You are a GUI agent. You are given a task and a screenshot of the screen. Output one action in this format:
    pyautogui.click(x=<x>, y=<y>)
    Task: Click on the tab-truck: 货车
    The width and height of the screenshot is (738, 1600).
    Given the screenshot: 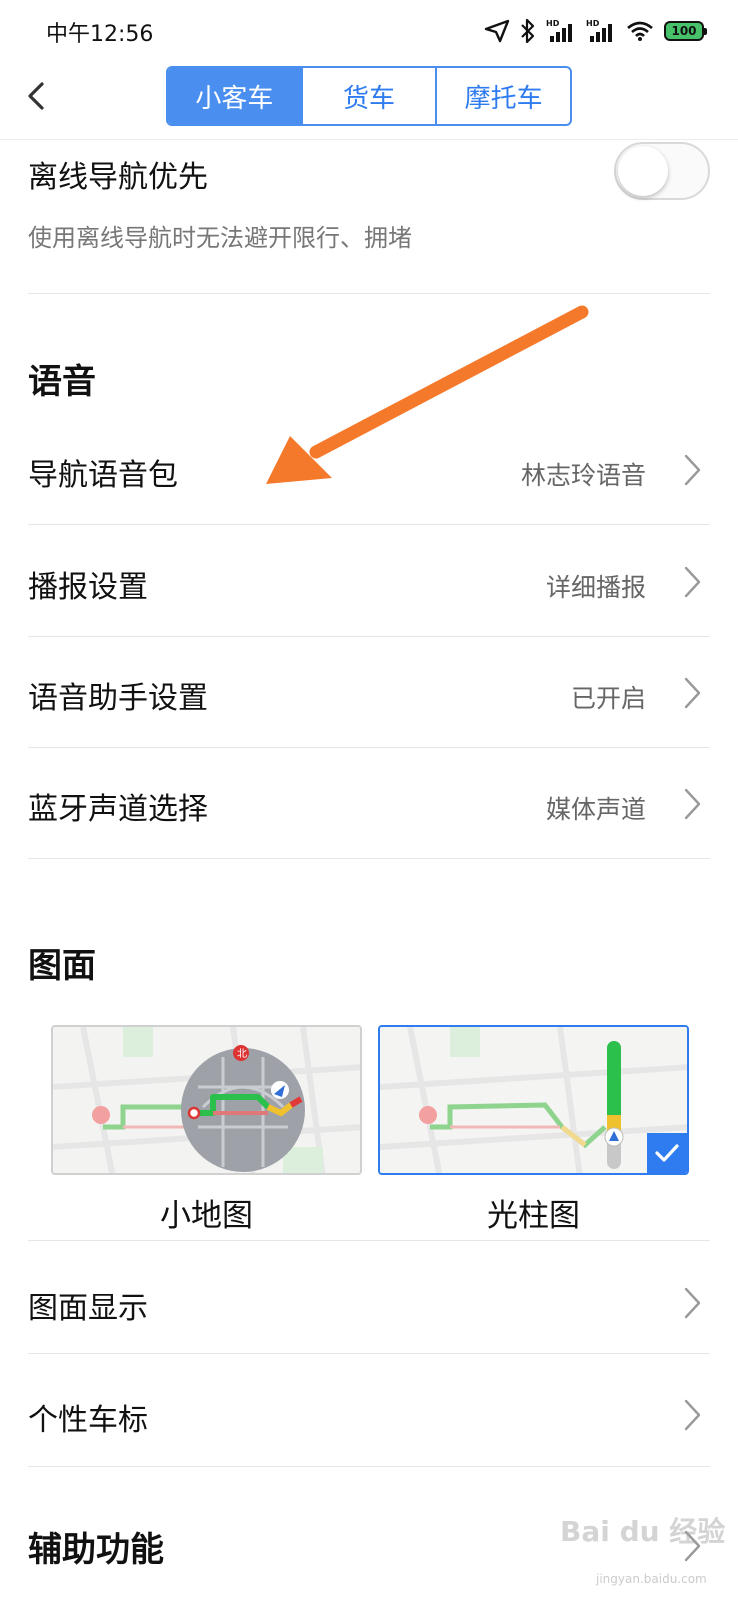 What is the action you would take?
    pyautogui.click(x=370, y=96)
    